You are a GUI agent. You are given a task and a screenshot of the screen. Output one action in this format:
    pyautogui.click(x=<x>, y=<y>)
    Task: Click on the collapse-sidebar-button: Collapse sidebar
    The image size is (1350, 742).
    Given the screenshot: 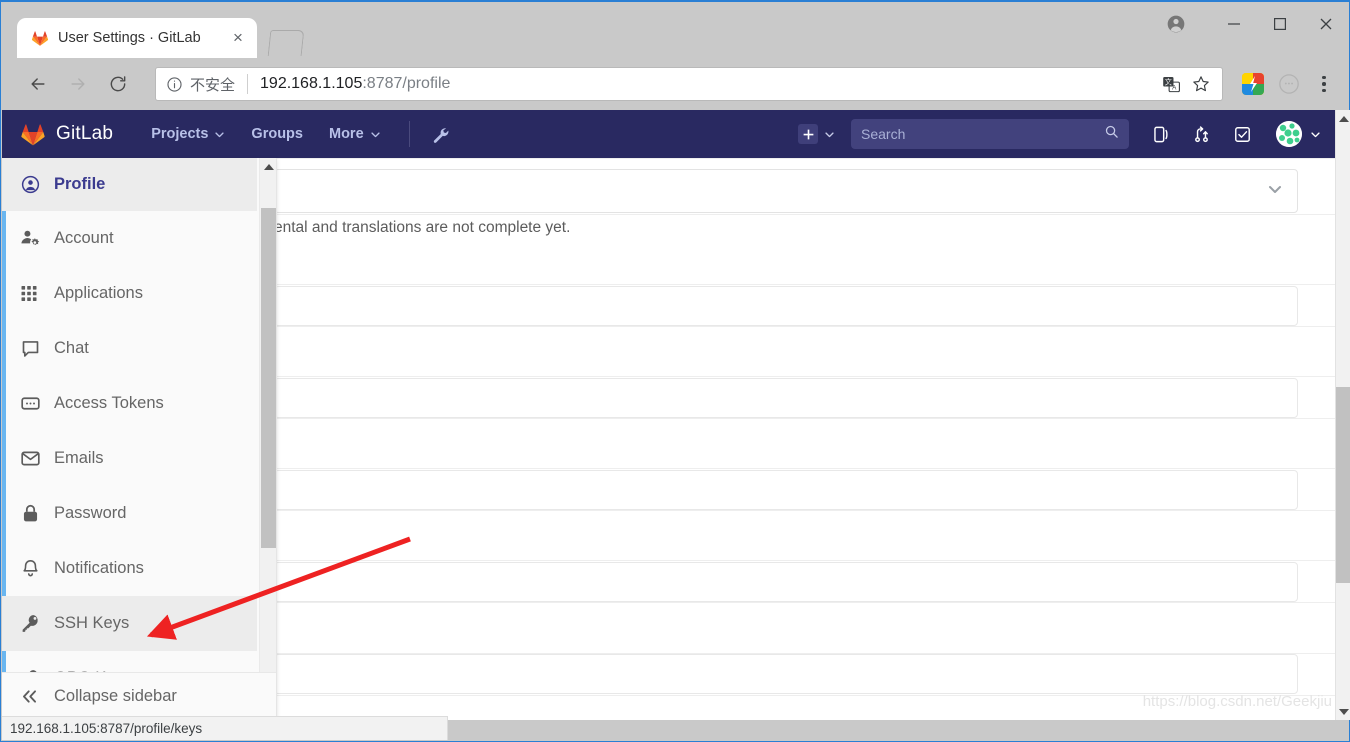 What is the action you would take?
    pyautogui.click(x=139, y=696)
    